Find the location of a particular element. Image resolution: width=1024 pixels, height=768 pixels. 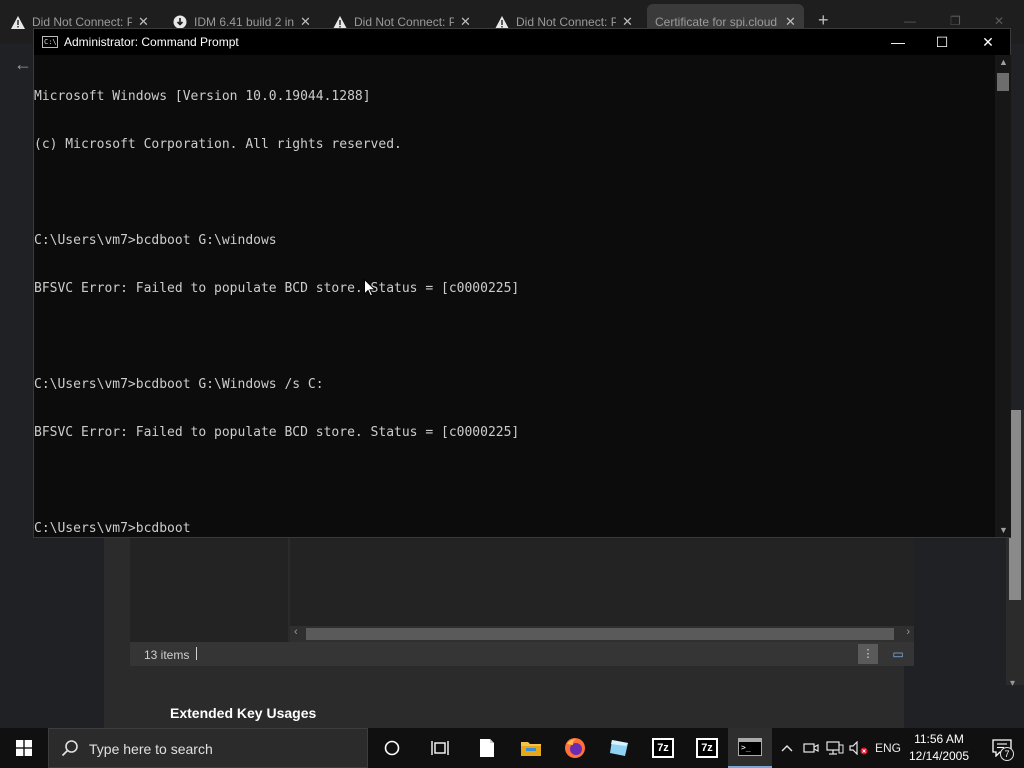

file-explorer-icon is located at coordinates (531, 749).